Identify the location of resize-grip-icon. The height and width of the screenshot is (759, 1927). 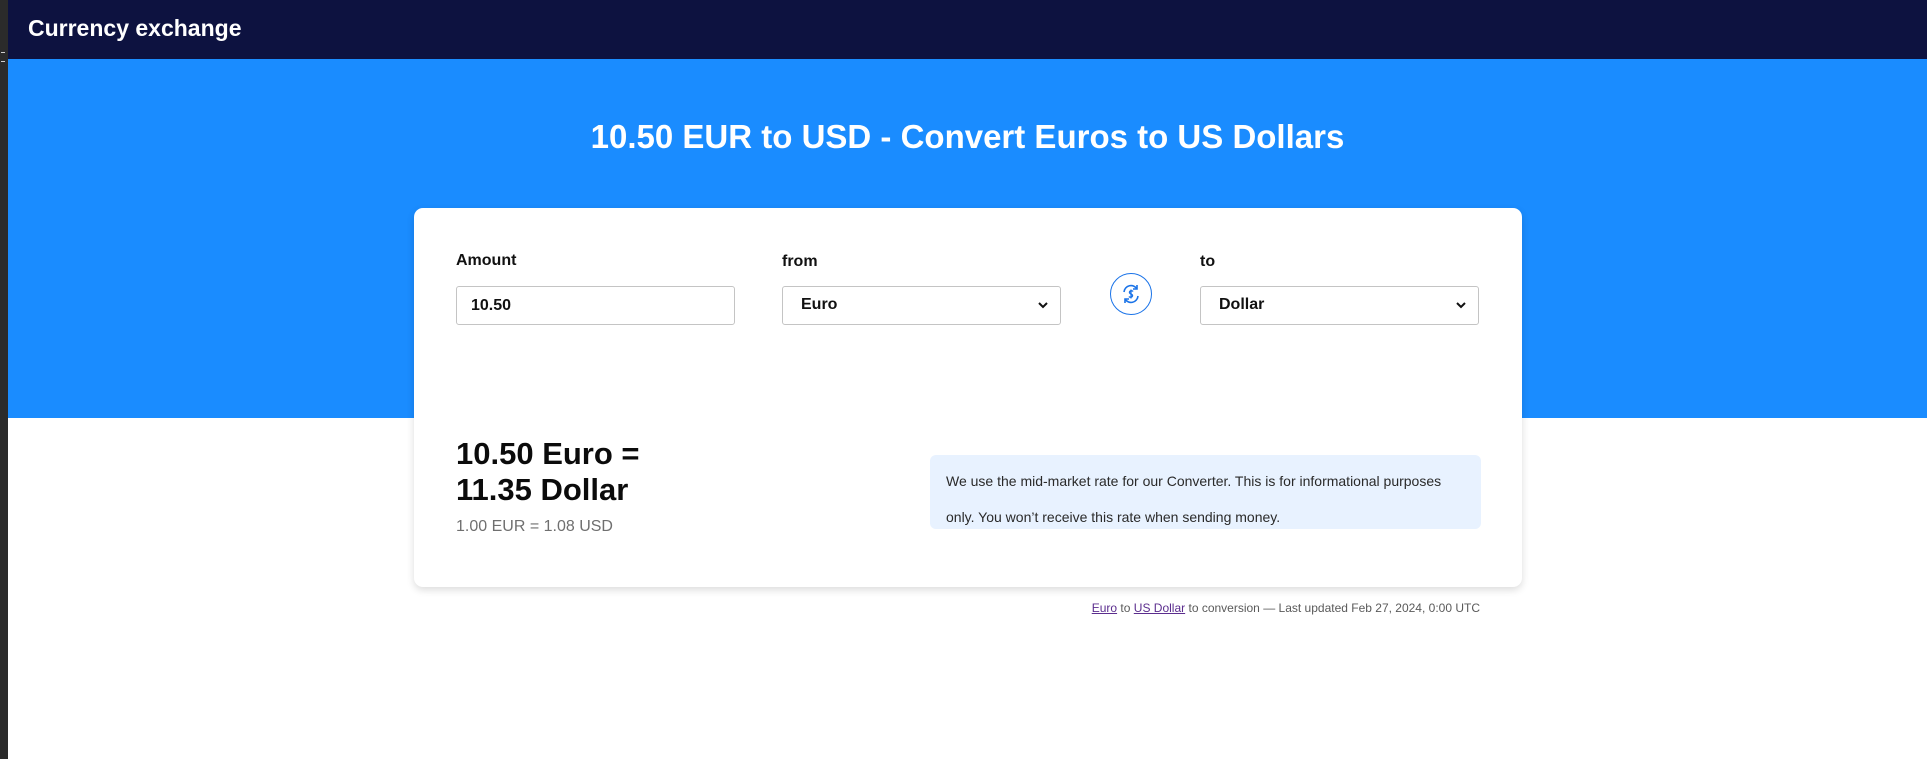
(3, 57).